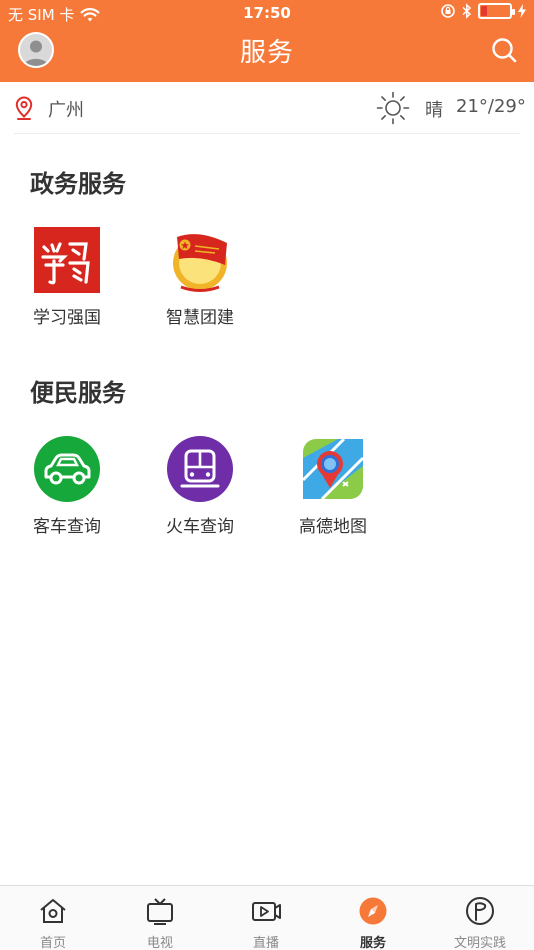  I want to click on location-weather-bar: 广州 晴 21°/29°, so click(267, 108).